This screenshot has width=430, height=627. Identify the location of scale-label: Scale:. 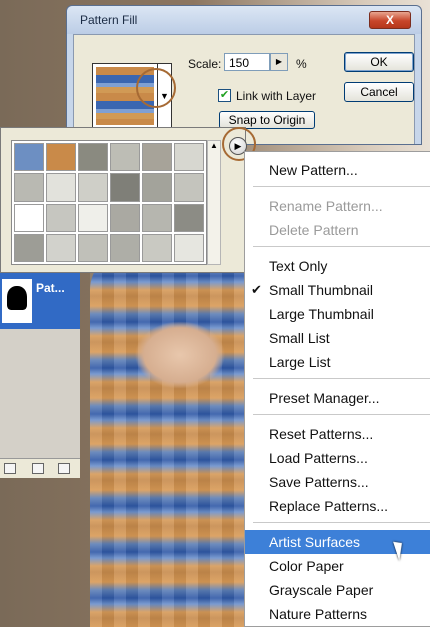
(205, 64).